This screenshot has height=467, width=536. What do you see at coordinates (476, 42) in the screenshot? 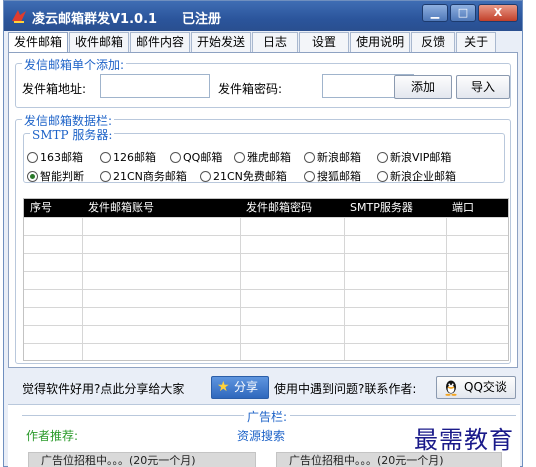
I see `tab-about: 关于` at bounding box center [476, 42].